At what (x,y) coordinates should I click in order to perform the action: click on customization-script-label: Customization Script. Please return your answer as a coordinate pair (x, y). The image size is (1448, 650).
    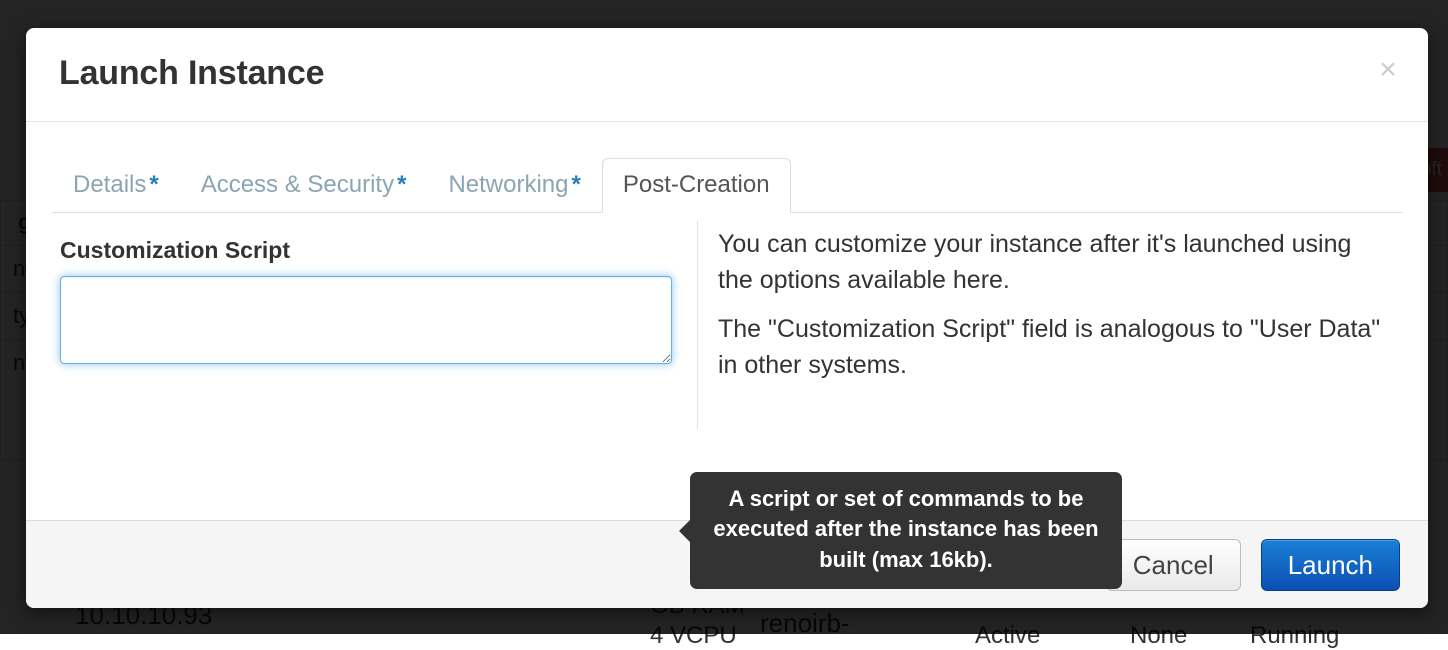
    Looking at the image, I should click on (372, 250).